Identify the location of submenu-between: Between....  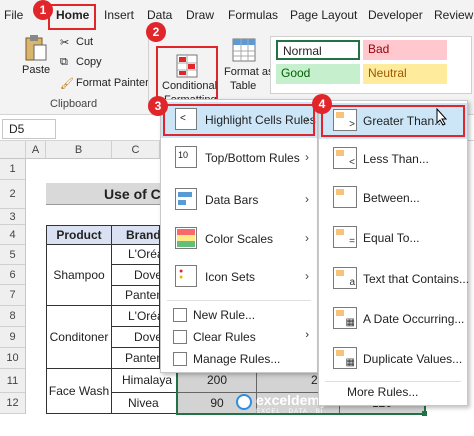
(393, 198).